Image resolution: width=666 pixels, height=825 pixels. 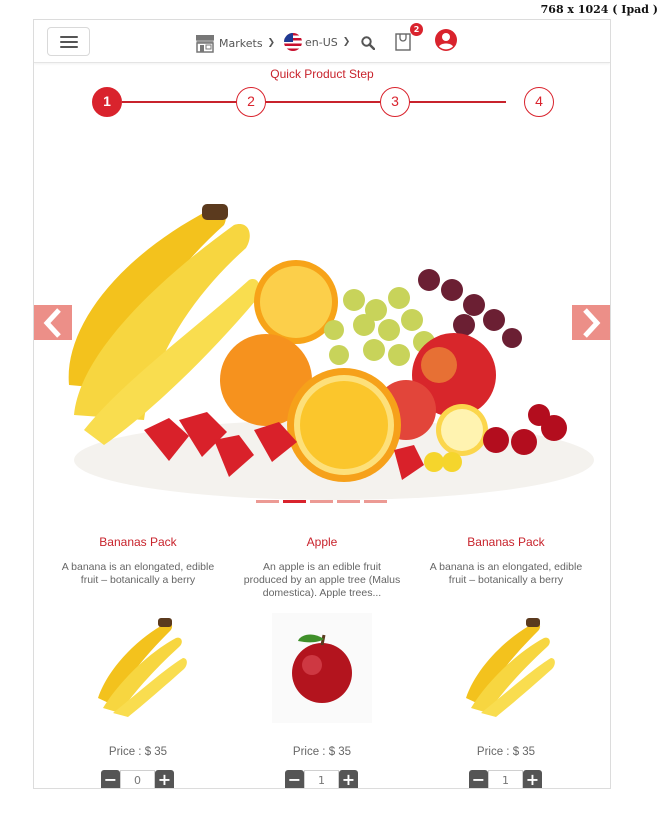 I want to click on step-3: 3, so click(x=395, y=102).